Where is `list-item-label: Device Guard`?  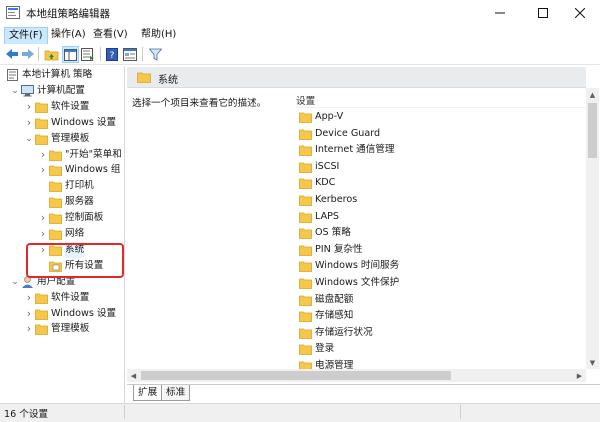
list-item-label: Device Guard is located at coordinates (348, 133).